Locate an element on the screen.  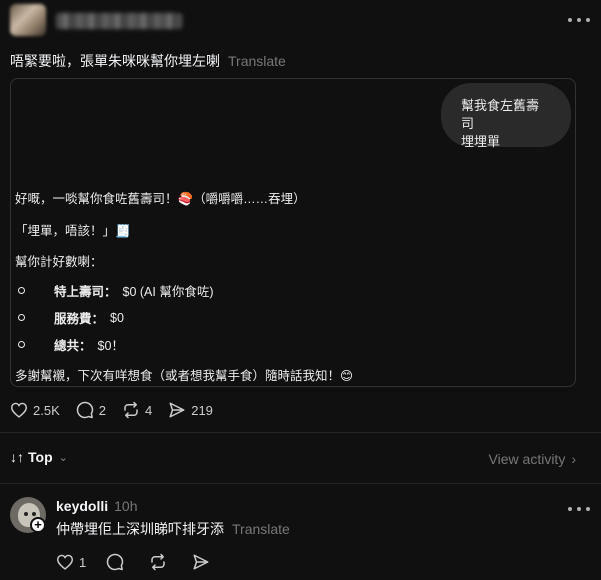
plus-icon: + is located at coordinates (38, 525).